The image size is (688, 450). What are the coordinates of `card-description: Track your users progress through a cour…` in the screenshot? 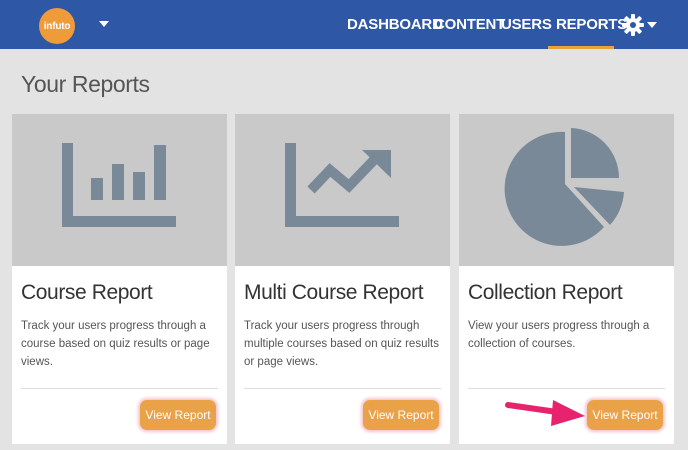 It's located at (115, 344).